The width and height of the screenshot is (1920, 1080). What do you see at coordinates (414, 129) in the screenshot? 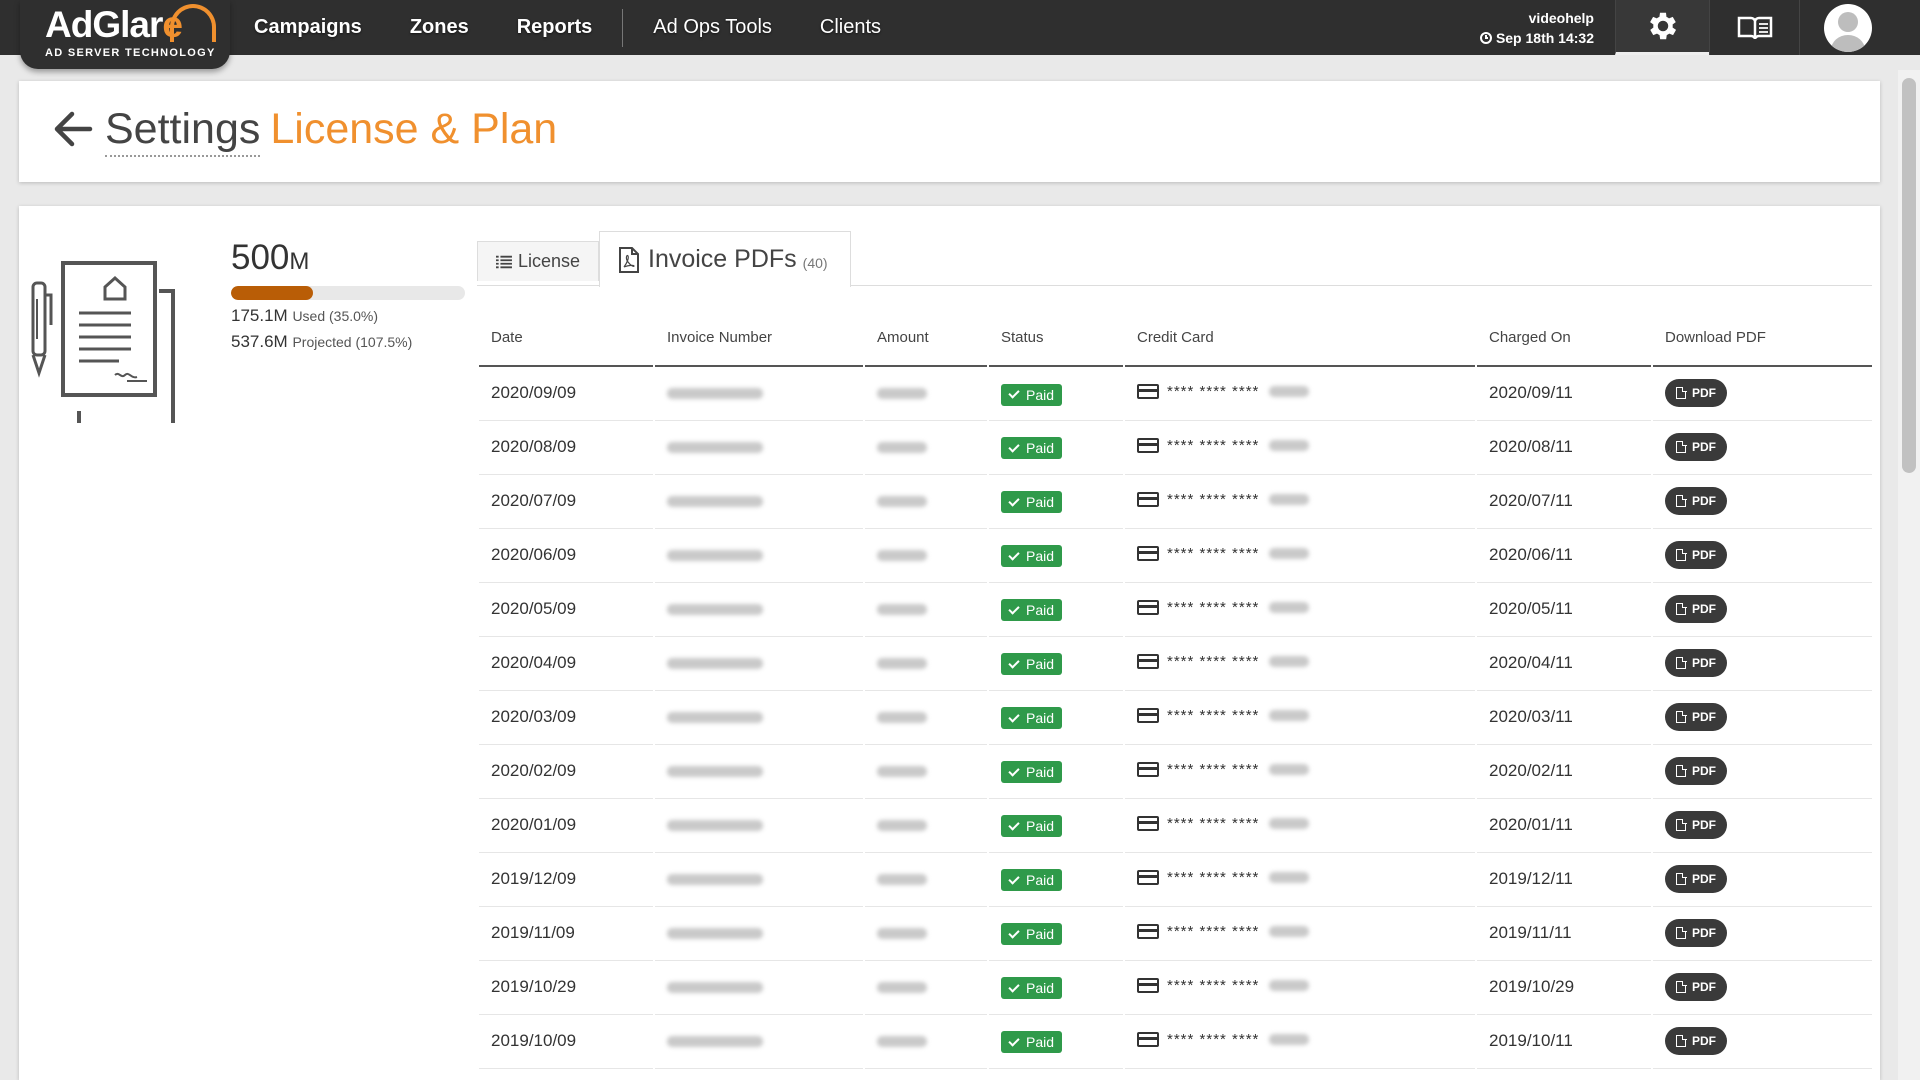
I see `page-title-license-plan: License & Plan` at bounding box center [414, 129].